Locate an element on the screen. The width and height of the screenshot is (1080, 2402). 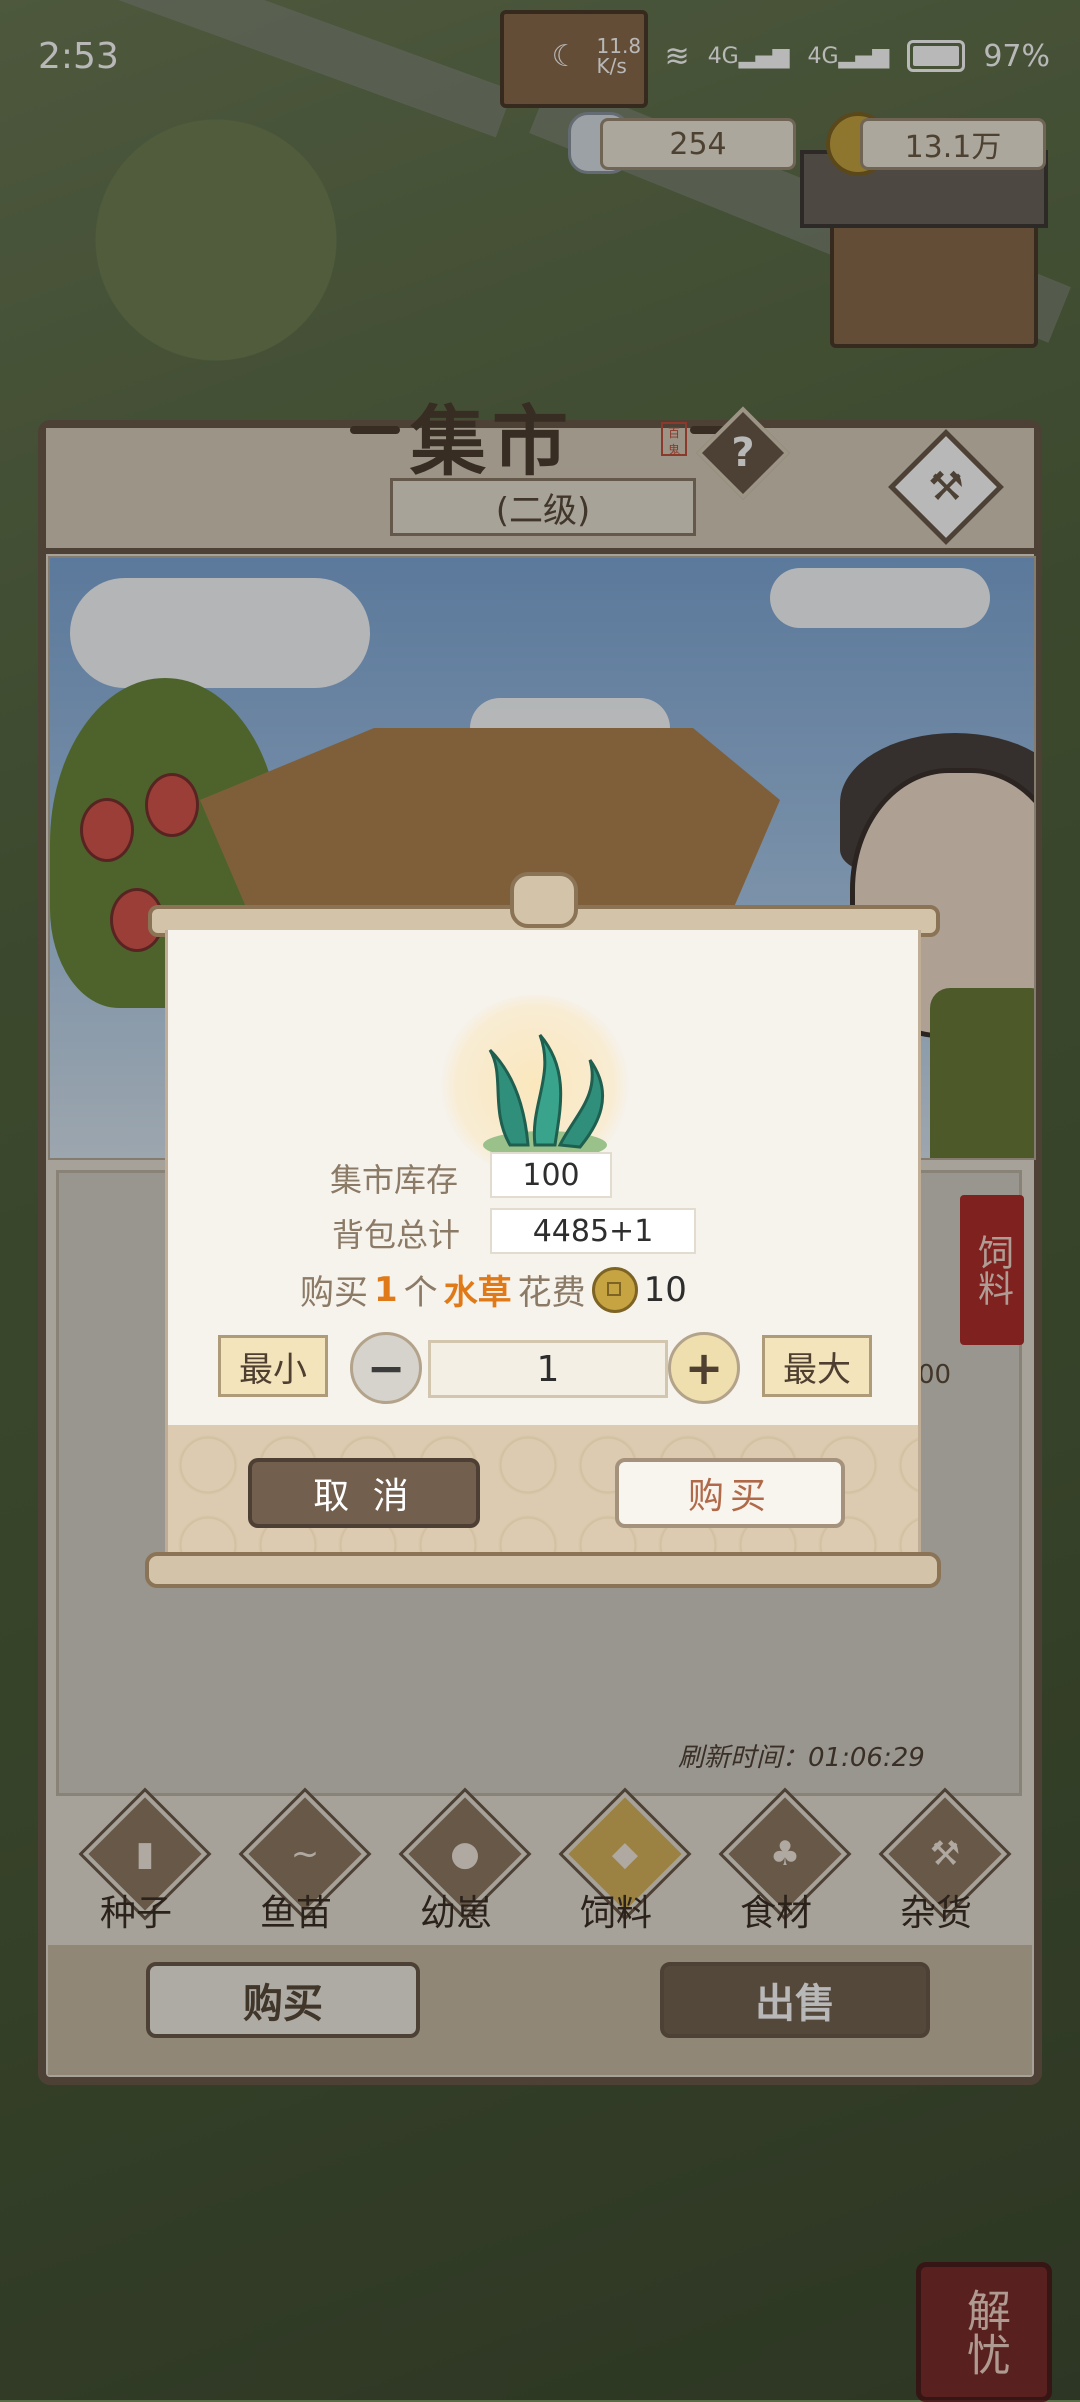
scroll-knot is located at coordinates (544, 900).